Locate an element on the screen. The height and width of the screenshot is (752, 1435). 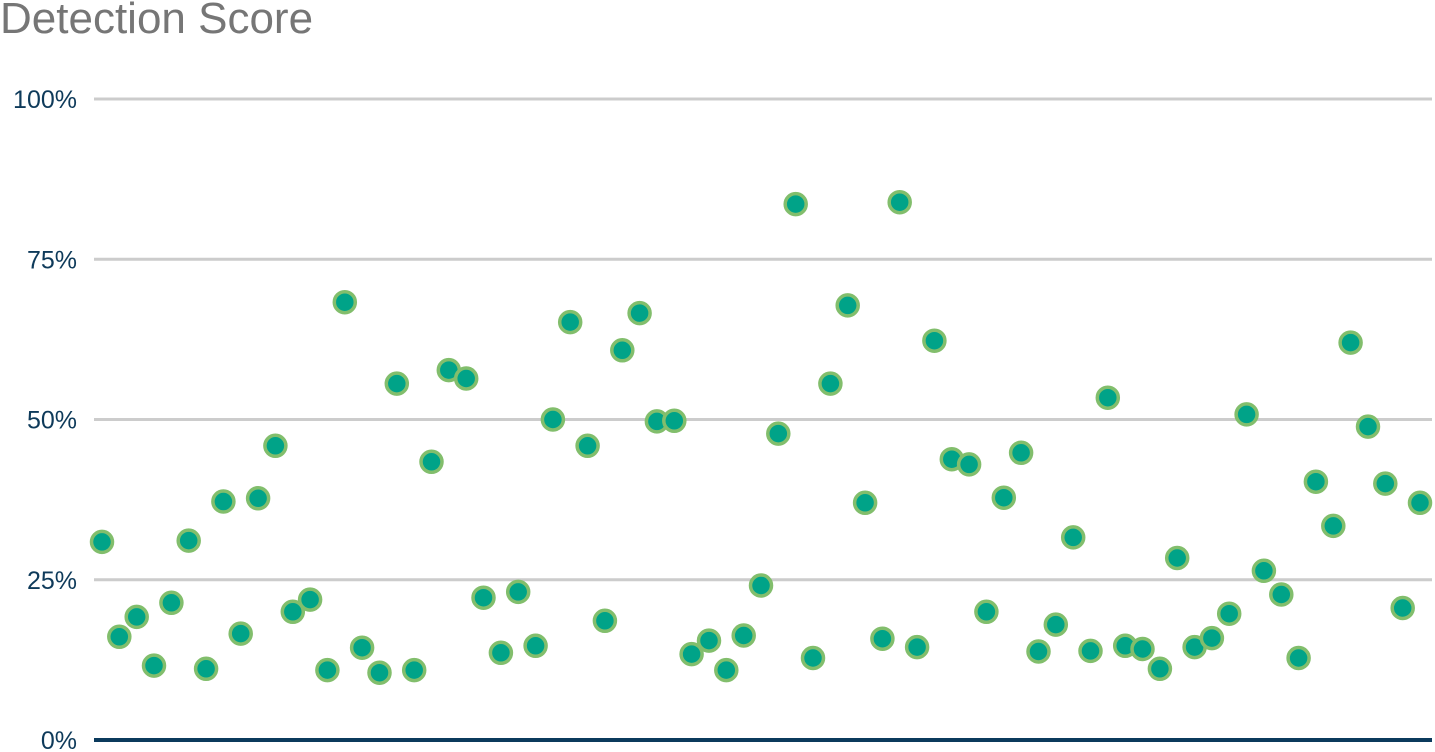
y-tick-label: 75% is located at coordinates (52, 260).